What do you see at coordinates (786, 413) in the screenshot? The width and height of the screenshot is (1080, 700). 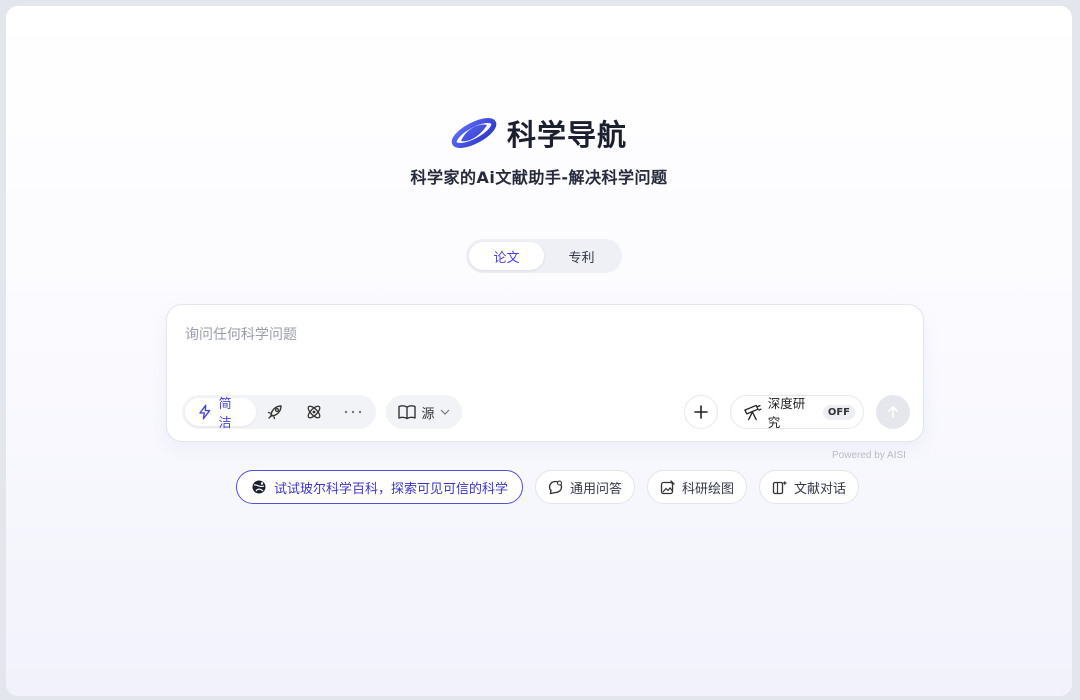 I see `deep-research-label: 深度研究` at bounding box center [786, 413].